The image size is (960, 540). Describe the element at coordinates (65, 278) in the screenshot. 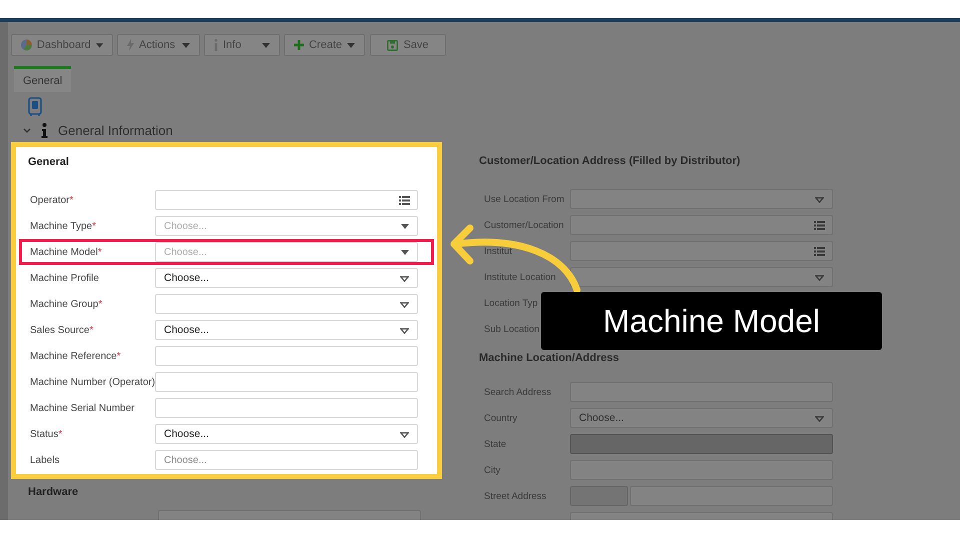

I see `field-label: Machine Profile` at that location.